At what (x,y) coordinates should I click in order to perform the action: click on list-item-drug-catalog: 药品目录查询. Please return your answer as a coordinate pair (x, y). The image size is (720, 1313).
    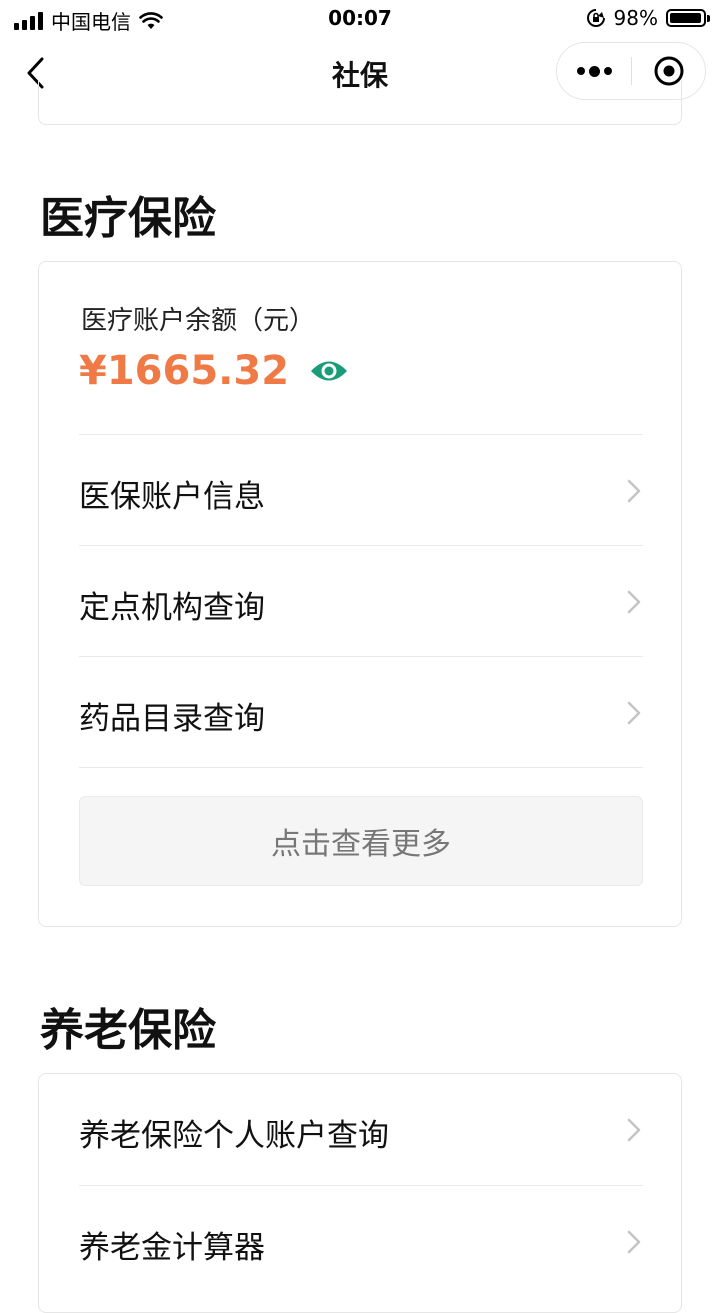
    Looking at the image, I should click on (361, 711).